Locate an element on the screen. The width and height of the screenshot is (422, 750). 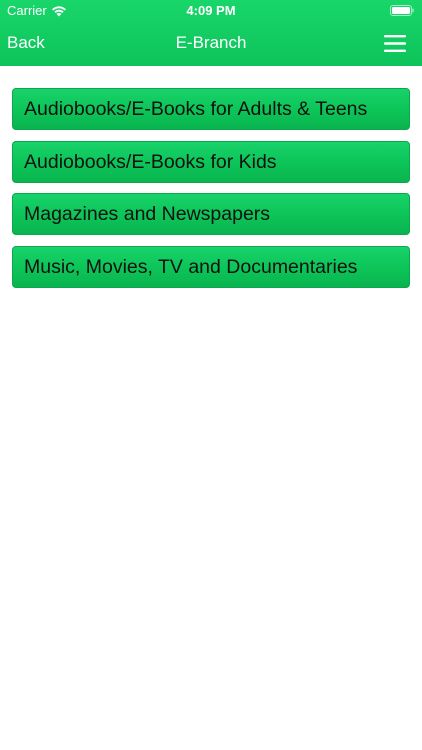
battery-icon is located at coordinates (402, 10).